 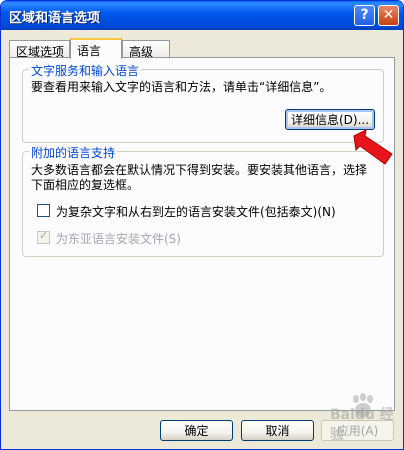 I want to click on tab-advanced: 高级, so click(x=146, y=49).